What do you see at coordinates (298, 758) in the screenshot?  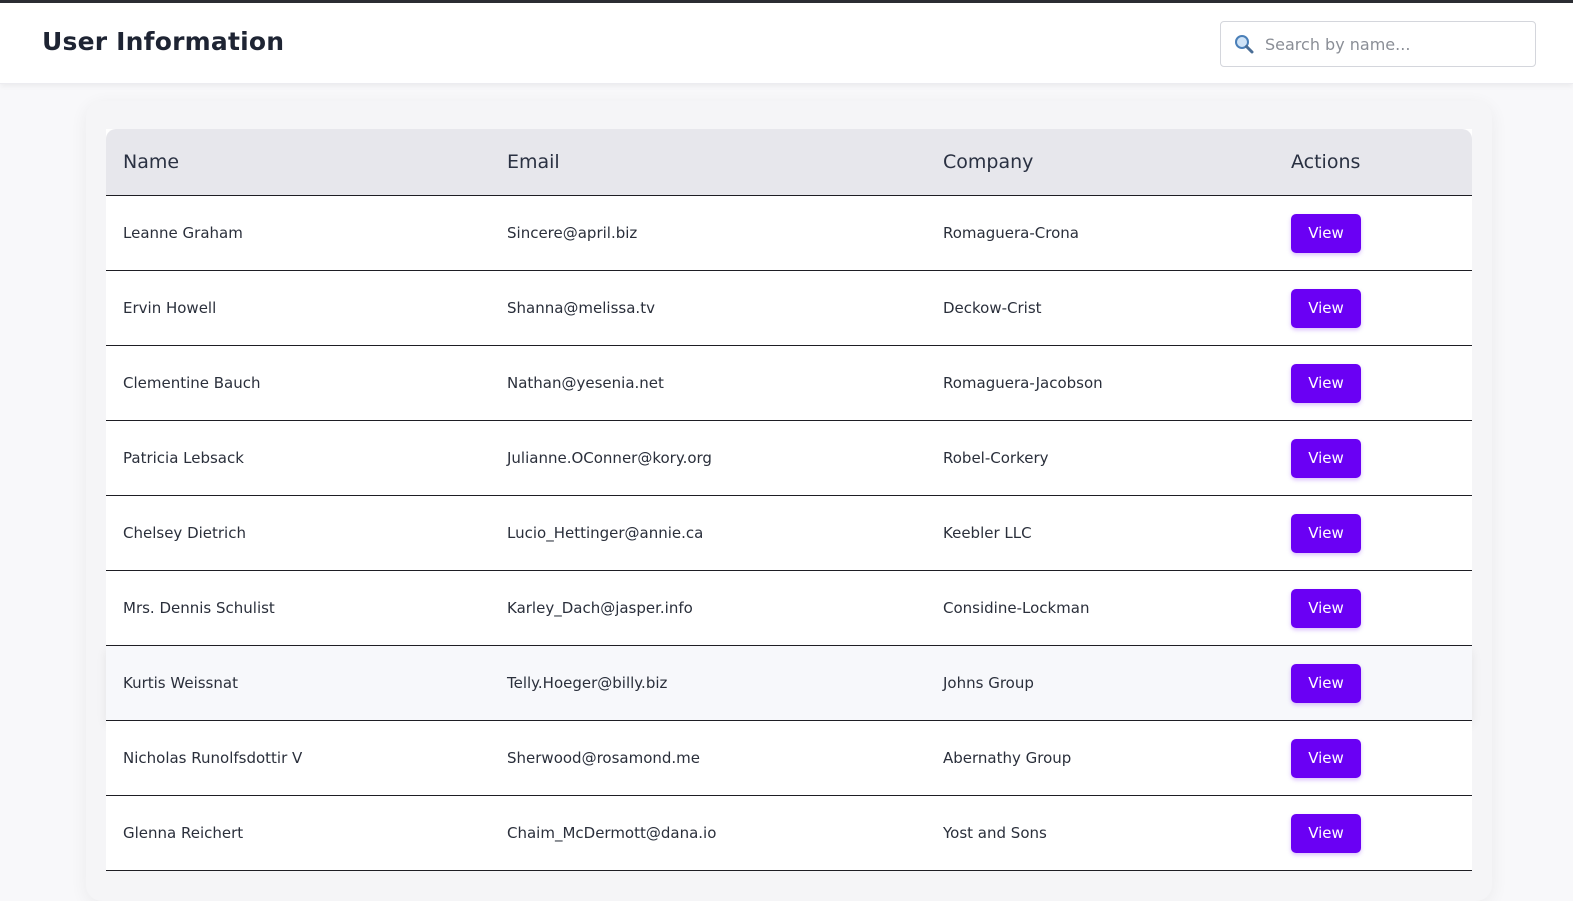 I see `cell-name: Nicholas Runolfsdottir V` at bounding box center [298, 758].